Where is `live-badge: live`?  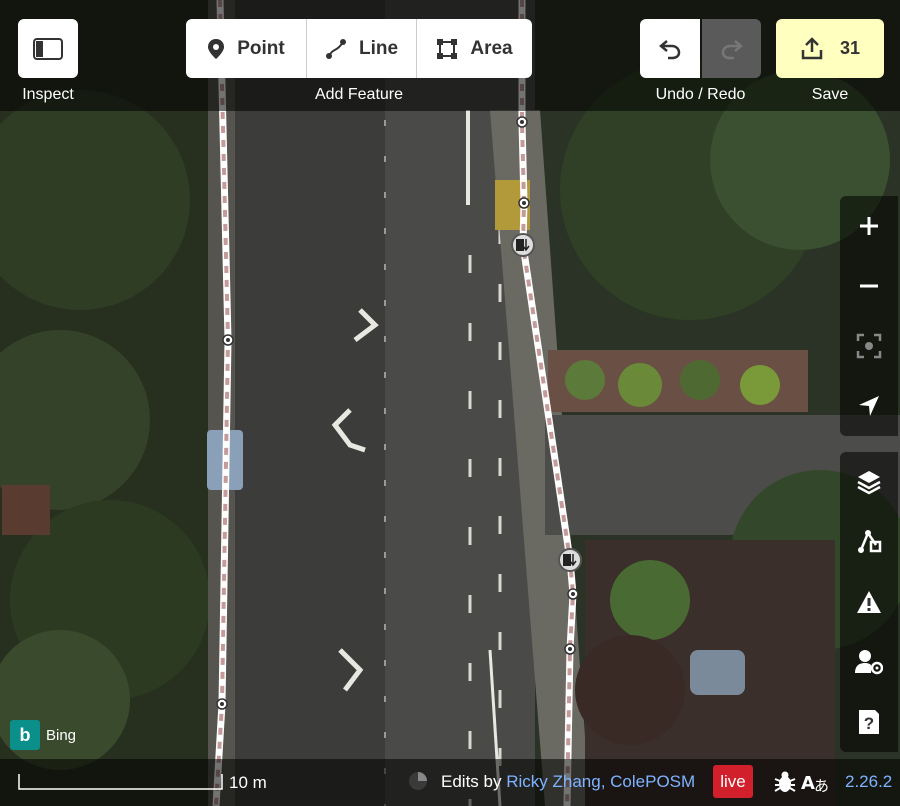
live-badge: live is located at coordinates (733, 781).